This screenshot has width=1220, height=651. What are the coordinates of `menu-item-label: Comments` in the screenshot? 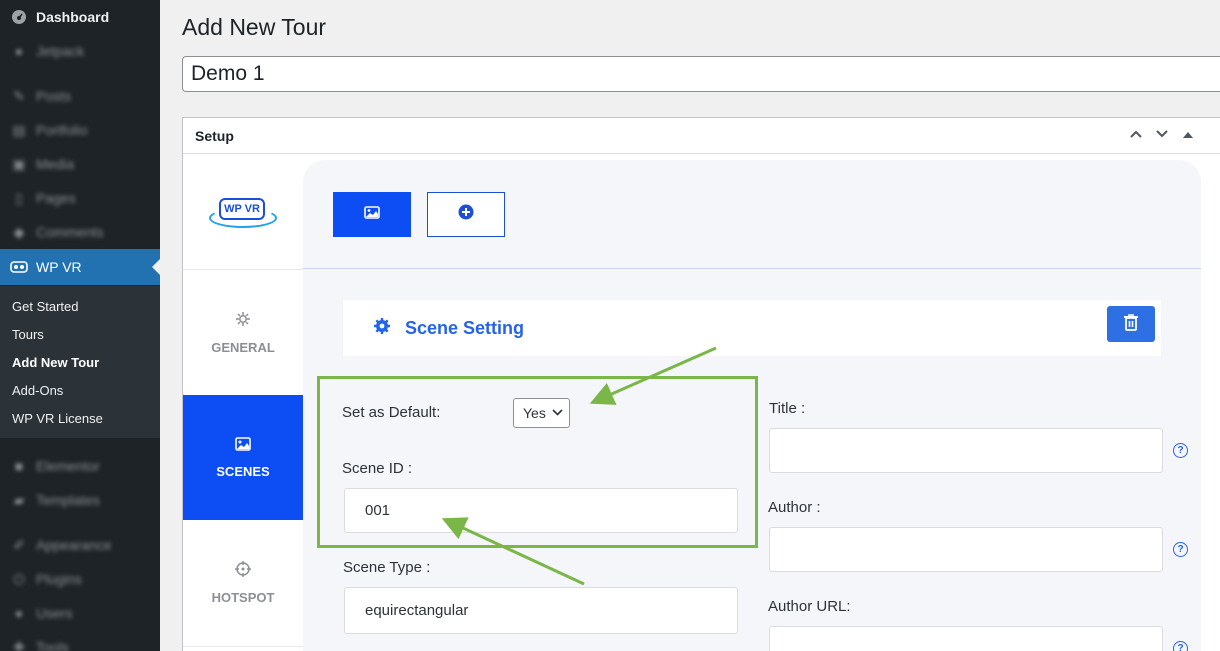 It's located at (70, 232).